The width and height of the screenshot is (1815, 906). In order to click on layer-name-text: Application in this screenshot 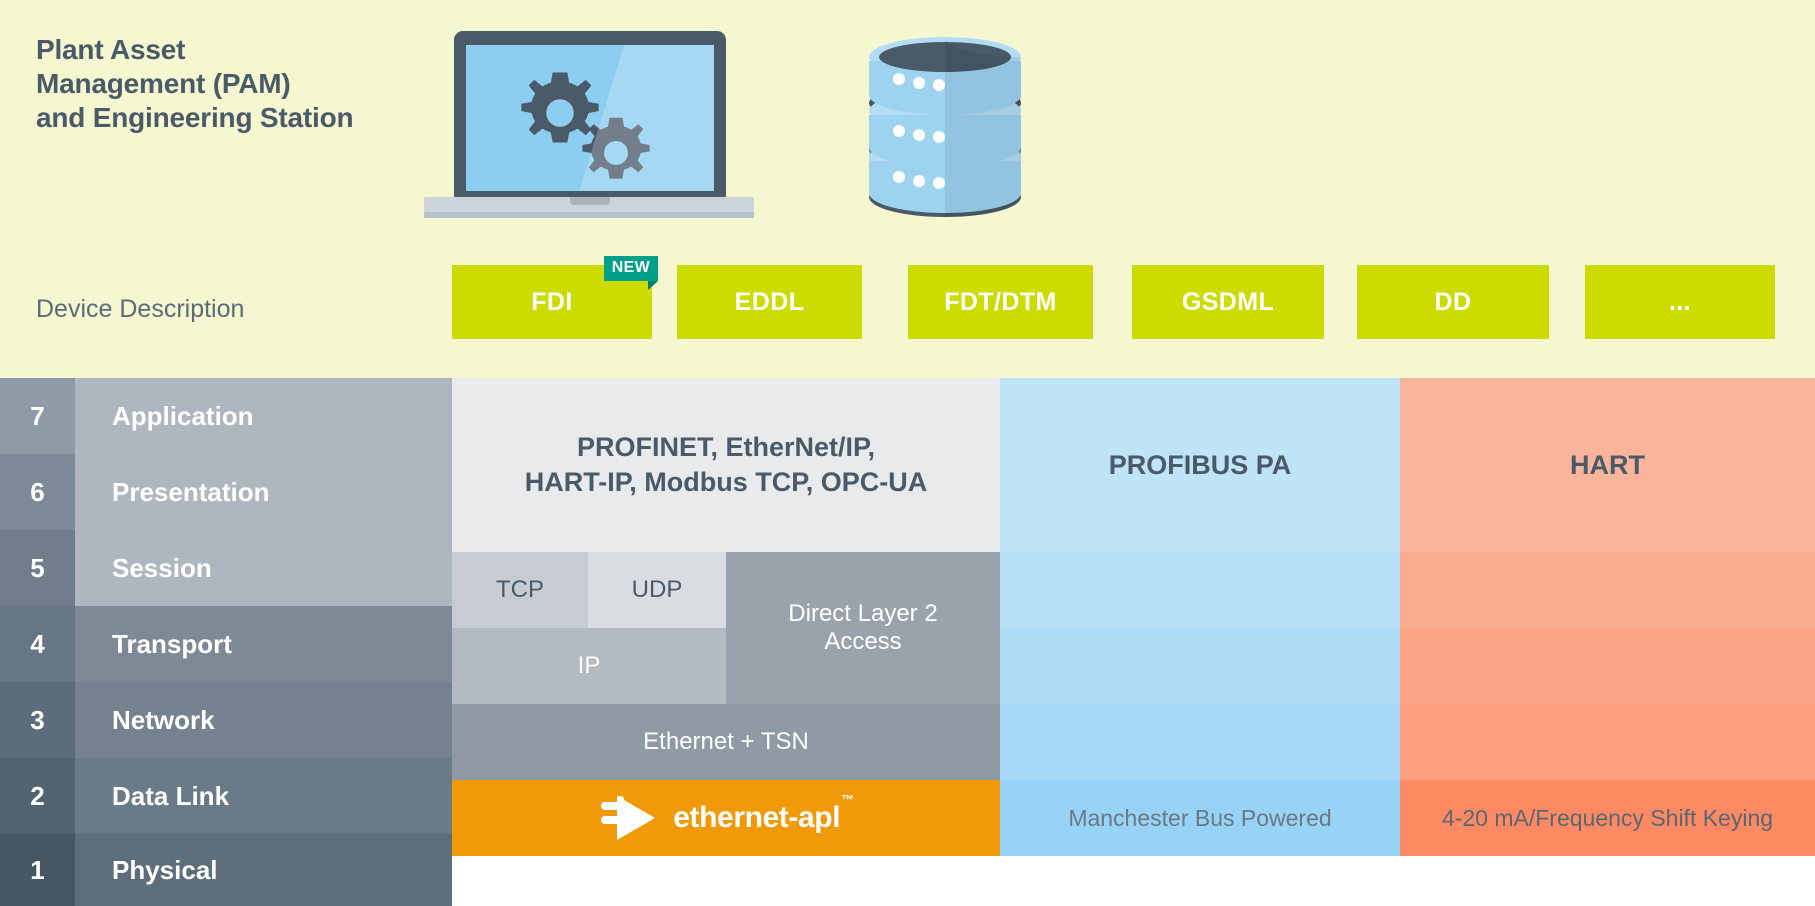, I will do `click(183, 415)`.